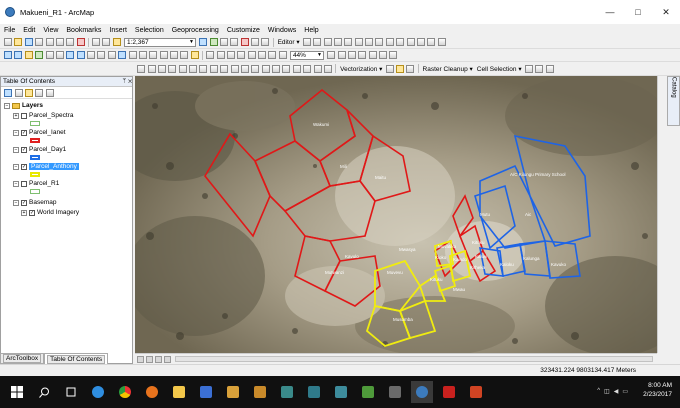 The height and width of the screenshot is (408, 680). Describe the element at coordinates (98, 392) in the screenshot. I see `taskbar-edge` at that location.